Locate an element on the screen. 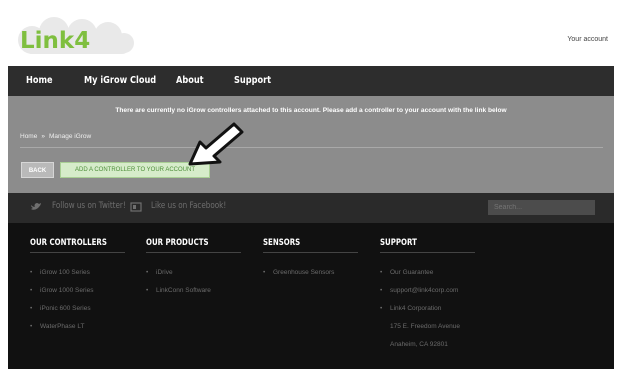 This screenshot has height=369, width=621. facebook-link: Like us on Facebook! is located at coordinates (188, 206).